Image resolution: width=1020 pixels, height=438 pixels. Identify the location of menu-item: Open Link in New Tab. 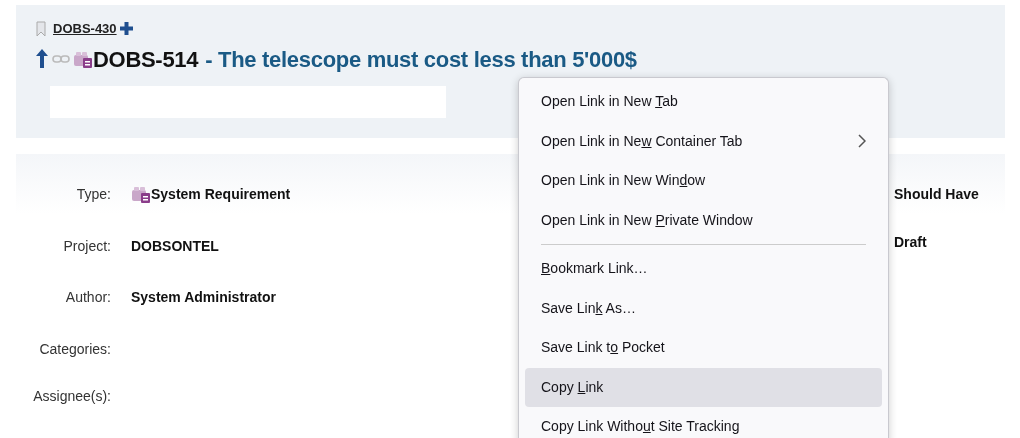
(703, 102).